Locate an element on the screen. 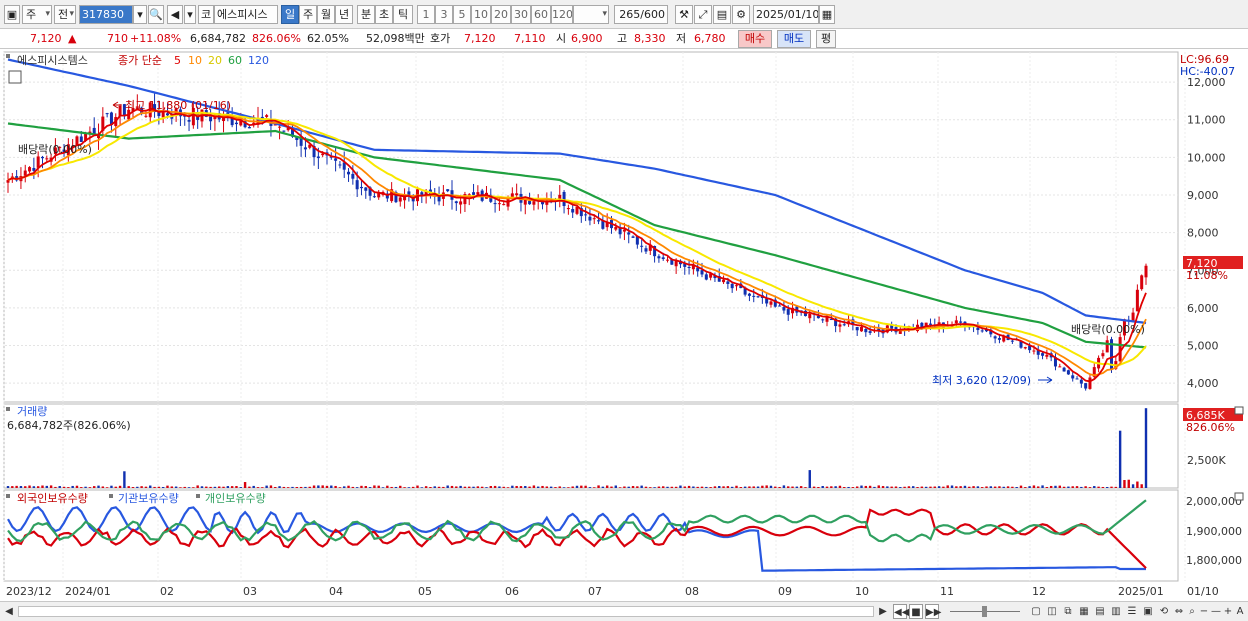  interval-30: 30 is located at coordinates (521, 14).